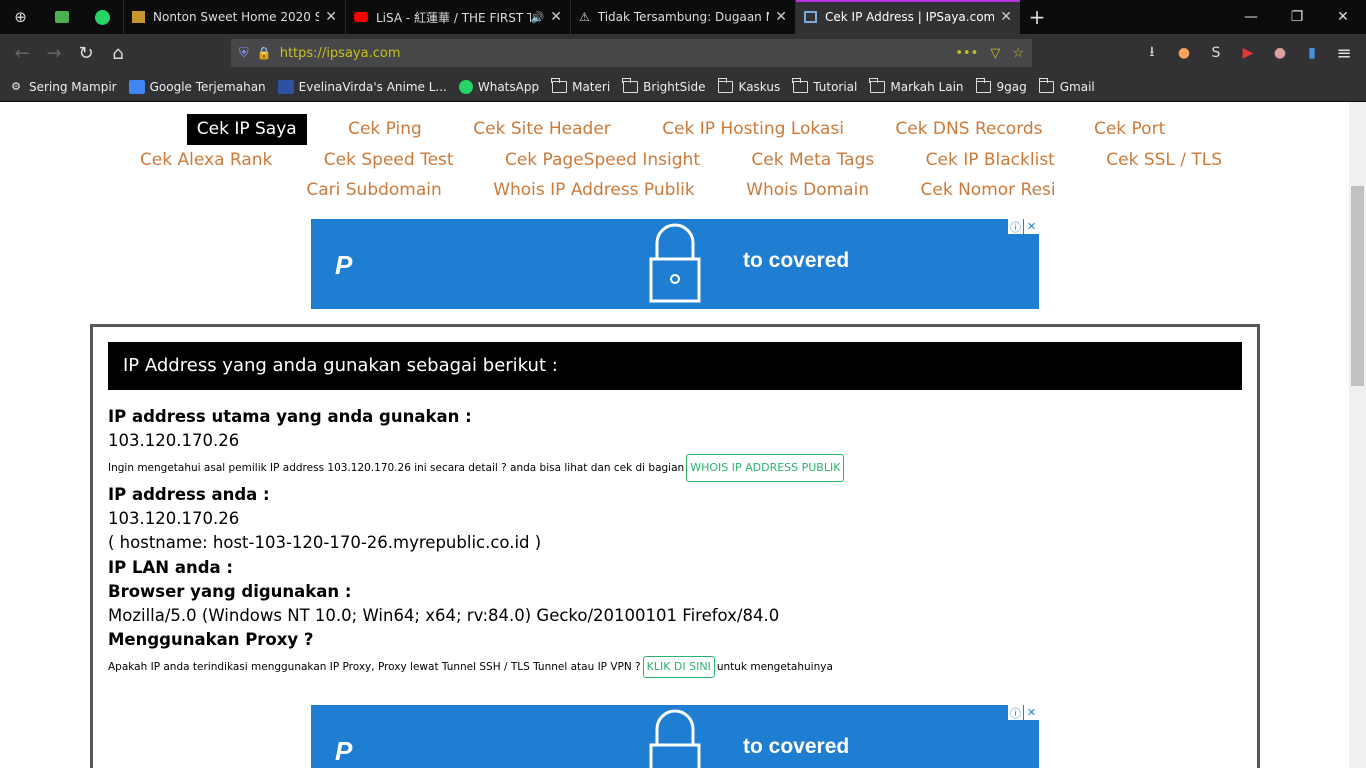 The height and width of the screenshot is (768, 1366). What do you see at coordinates (197, 86) in the screenshot?
I see `bookmark-item: Google Terjemahan` at bounding box center [197, 86].